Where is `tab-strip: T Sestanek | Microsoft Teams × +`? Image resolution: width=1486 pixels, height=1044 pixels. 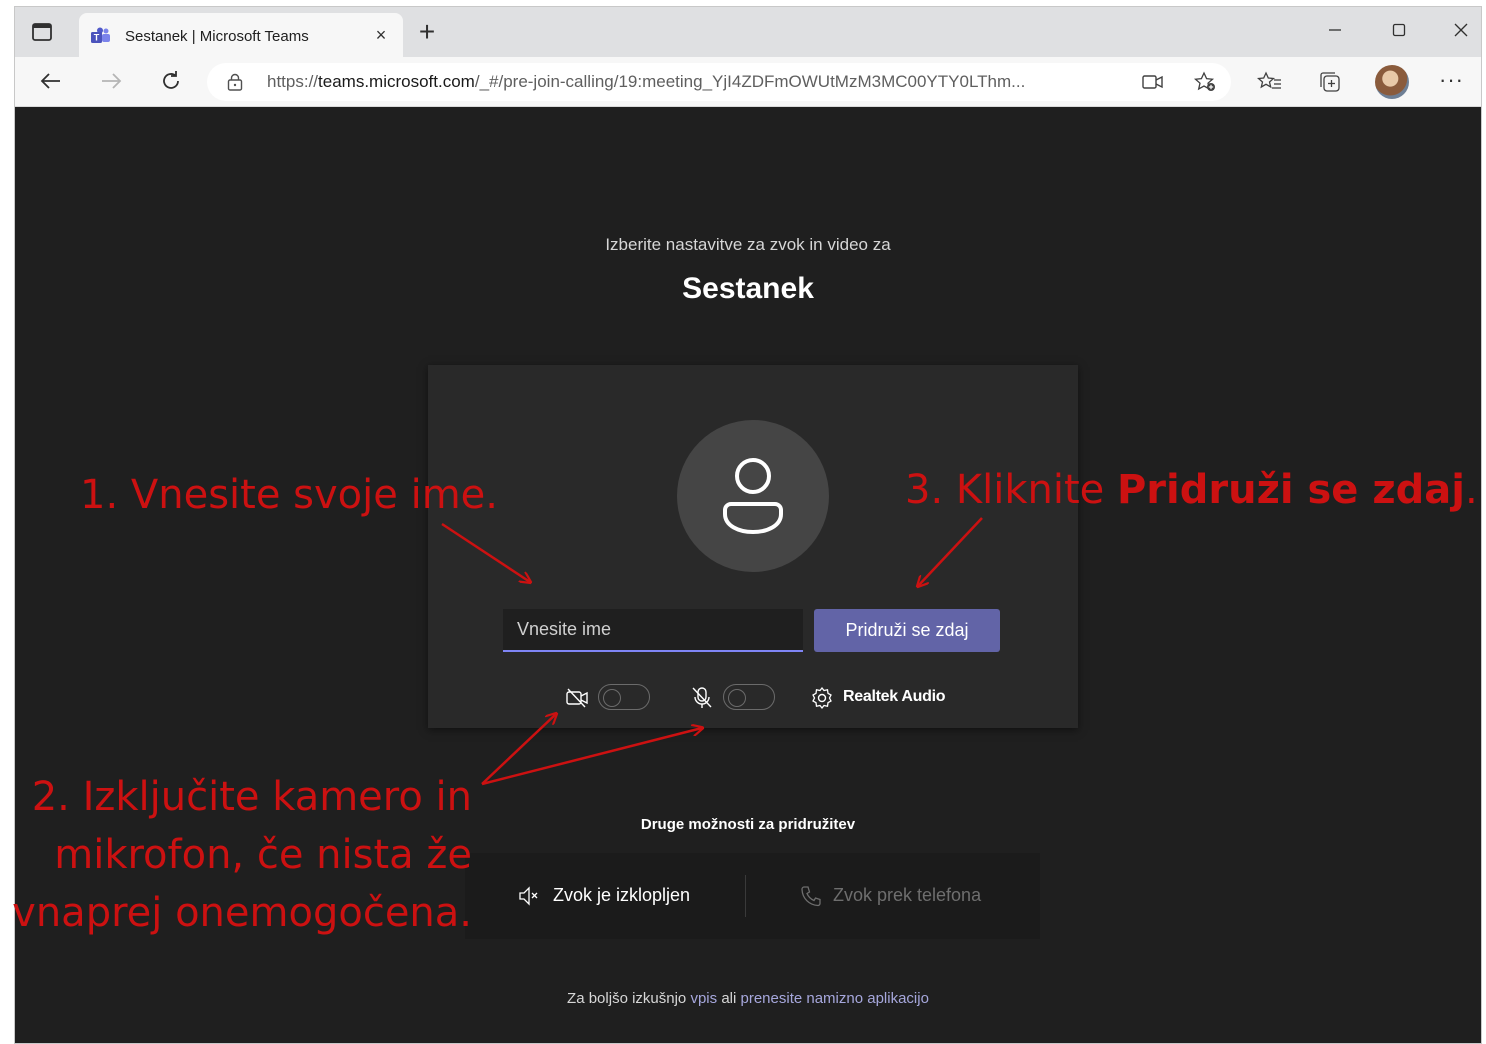 tab-strip: T Sestanek | Microsoft Teams × + is located at coordinates (748, 32).